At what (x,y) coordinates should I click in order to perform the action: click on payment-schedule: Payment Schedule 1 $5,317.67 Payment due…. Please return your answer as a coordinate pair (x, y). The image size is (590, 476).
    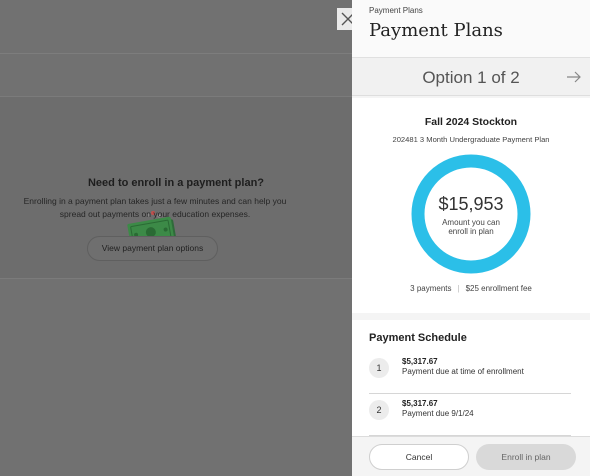
    Looking at the image, I should click on (471, 378).